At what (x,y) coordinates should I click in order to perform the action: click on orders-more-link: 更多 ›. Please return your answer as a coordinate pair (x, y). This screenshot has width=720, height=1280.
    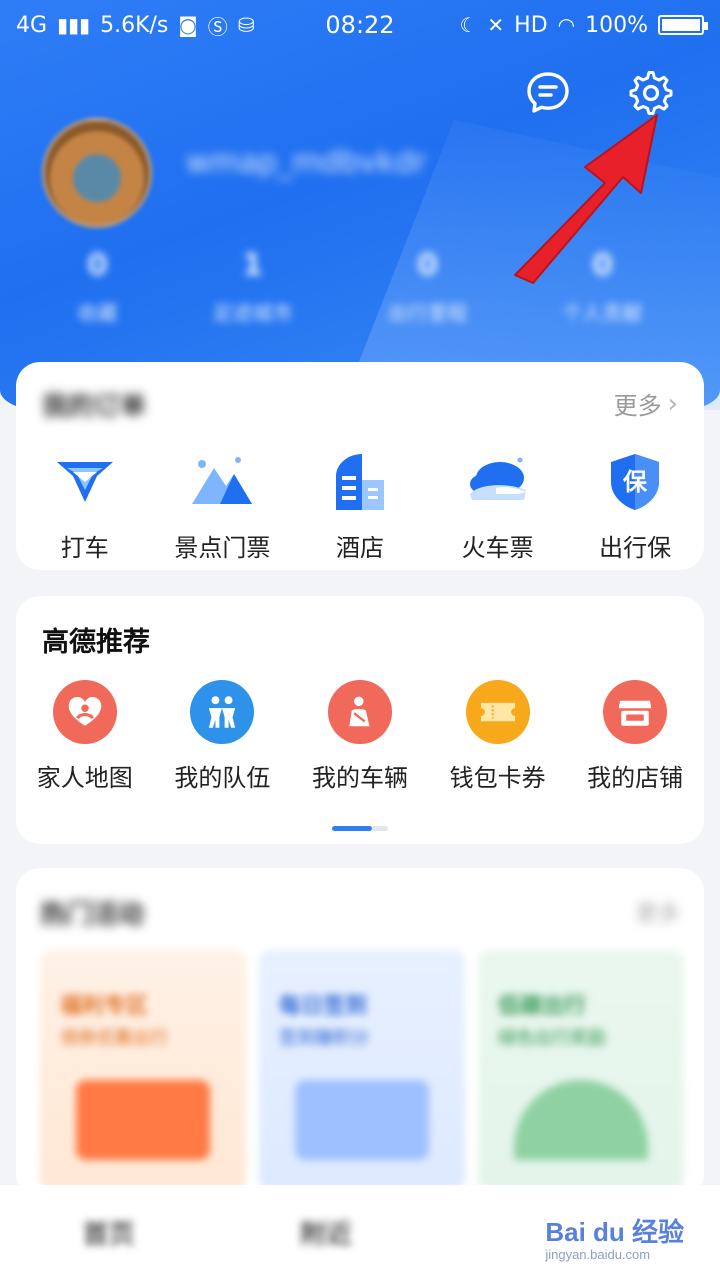
    Looking at the image, I should click on (646, 403).